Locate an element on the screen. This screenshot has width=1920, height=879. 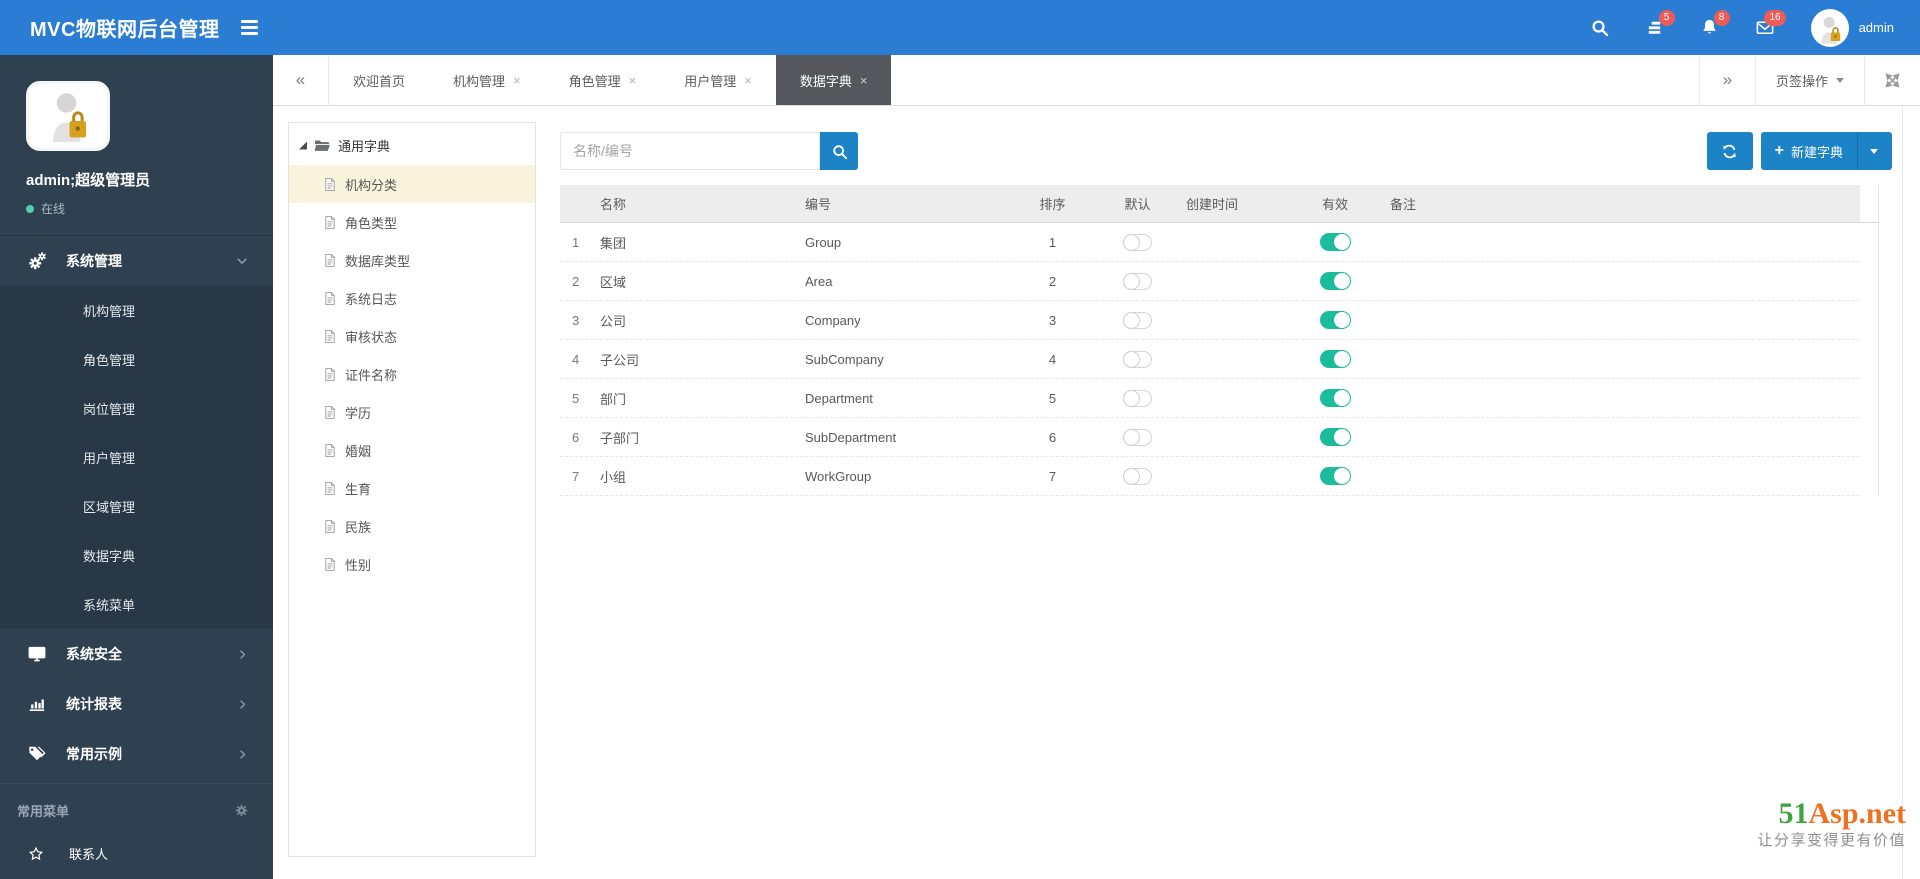
profile-avatar is located at coordinates (68, 116).